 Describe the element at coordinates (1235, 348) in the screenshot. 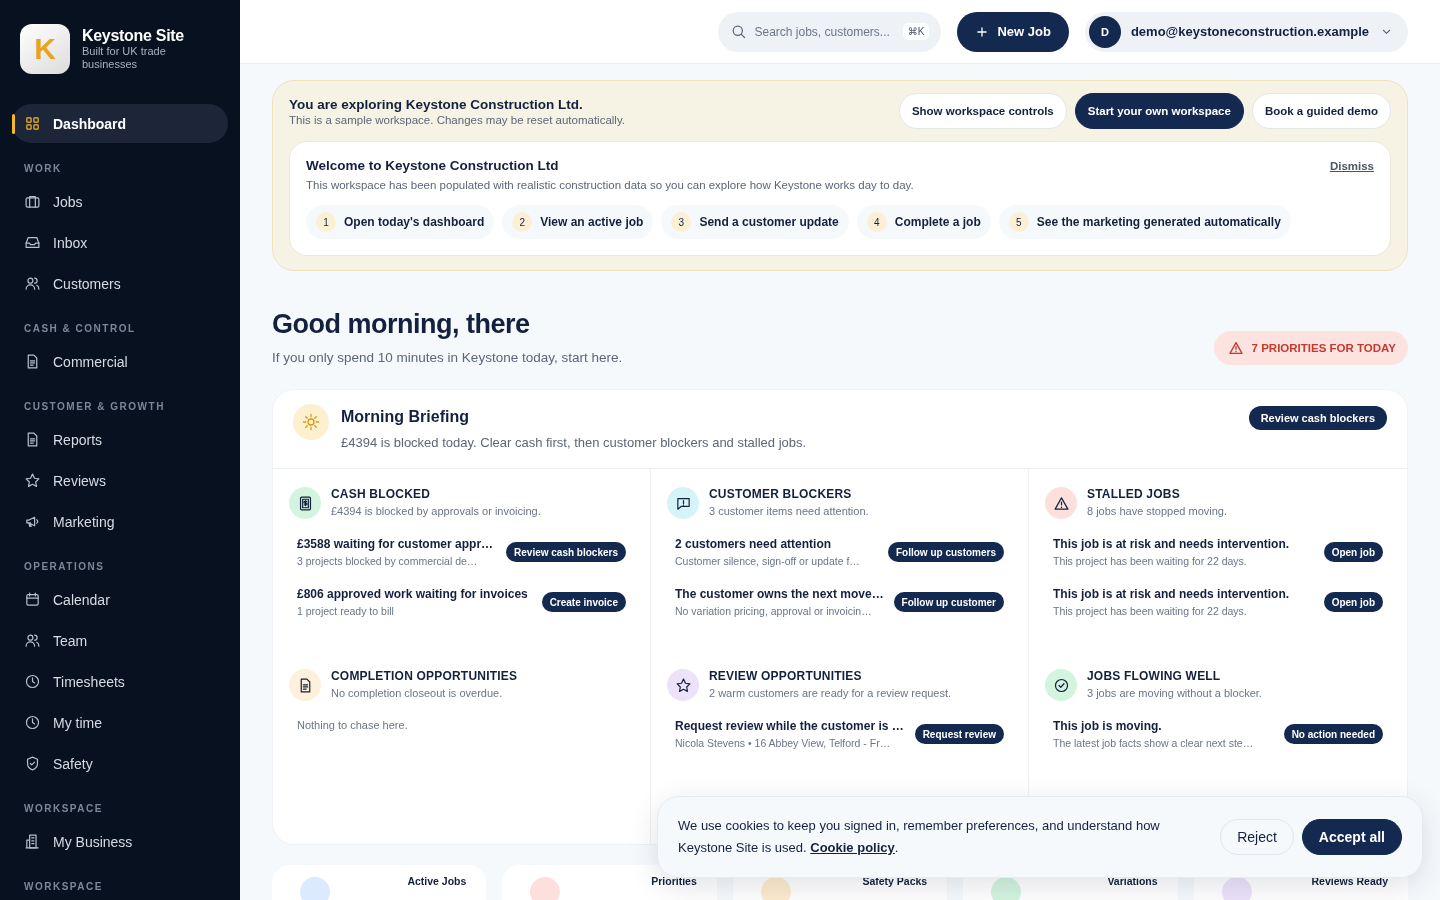

I see `warning-icon` at that location.